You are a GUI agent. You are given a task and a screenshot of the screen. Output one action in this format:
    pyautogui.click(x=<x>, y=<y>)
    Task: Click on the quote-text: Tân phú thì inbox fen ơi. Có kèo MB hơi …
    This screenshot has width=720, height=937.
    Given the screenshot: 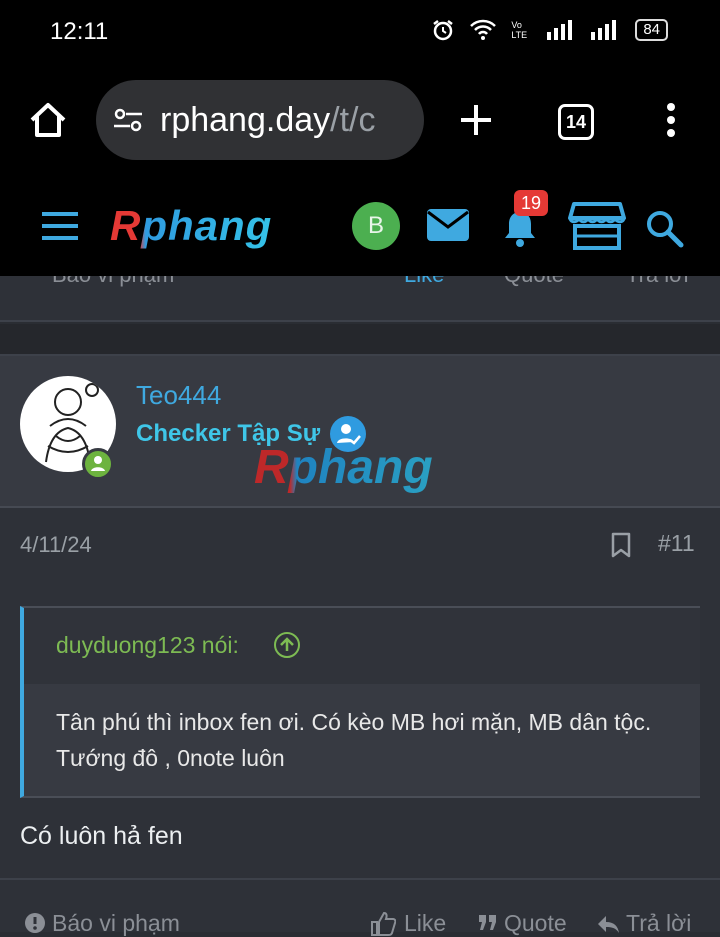 What is the action you would take?
    pyautogui.click(x=362, y=740)
    